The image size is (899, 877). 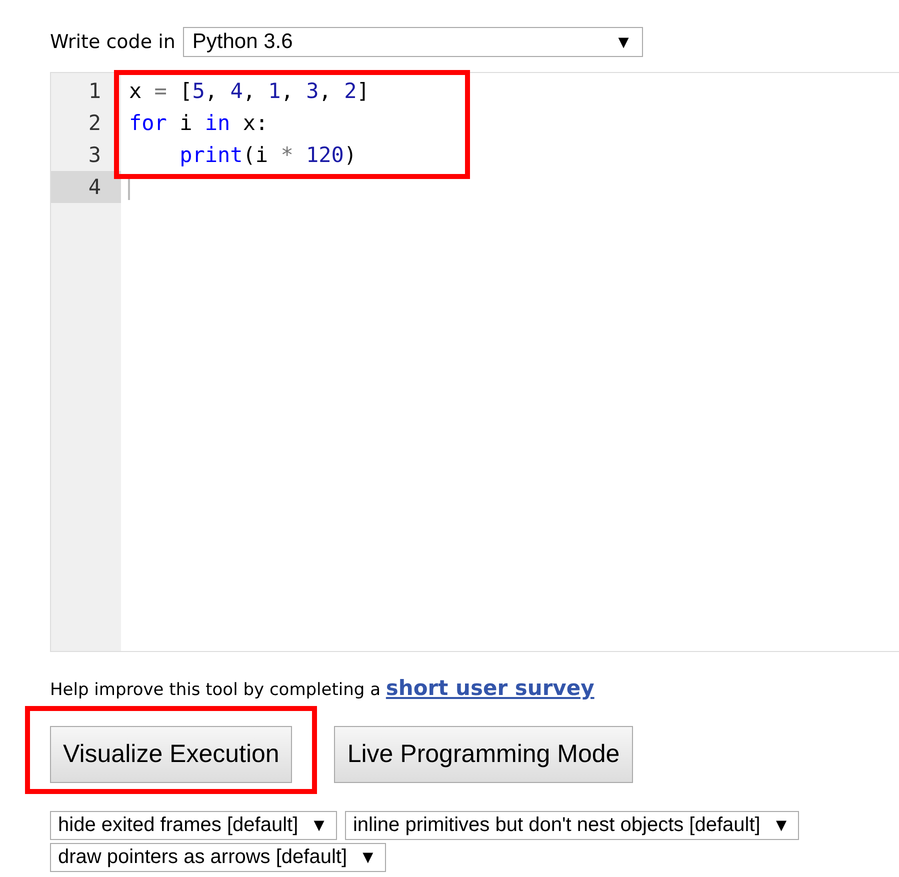 What do you see at coordinates (171, 754) in the screenshot?
I see `mode-button: Visualize Execution` at bounding box center [171, 754].